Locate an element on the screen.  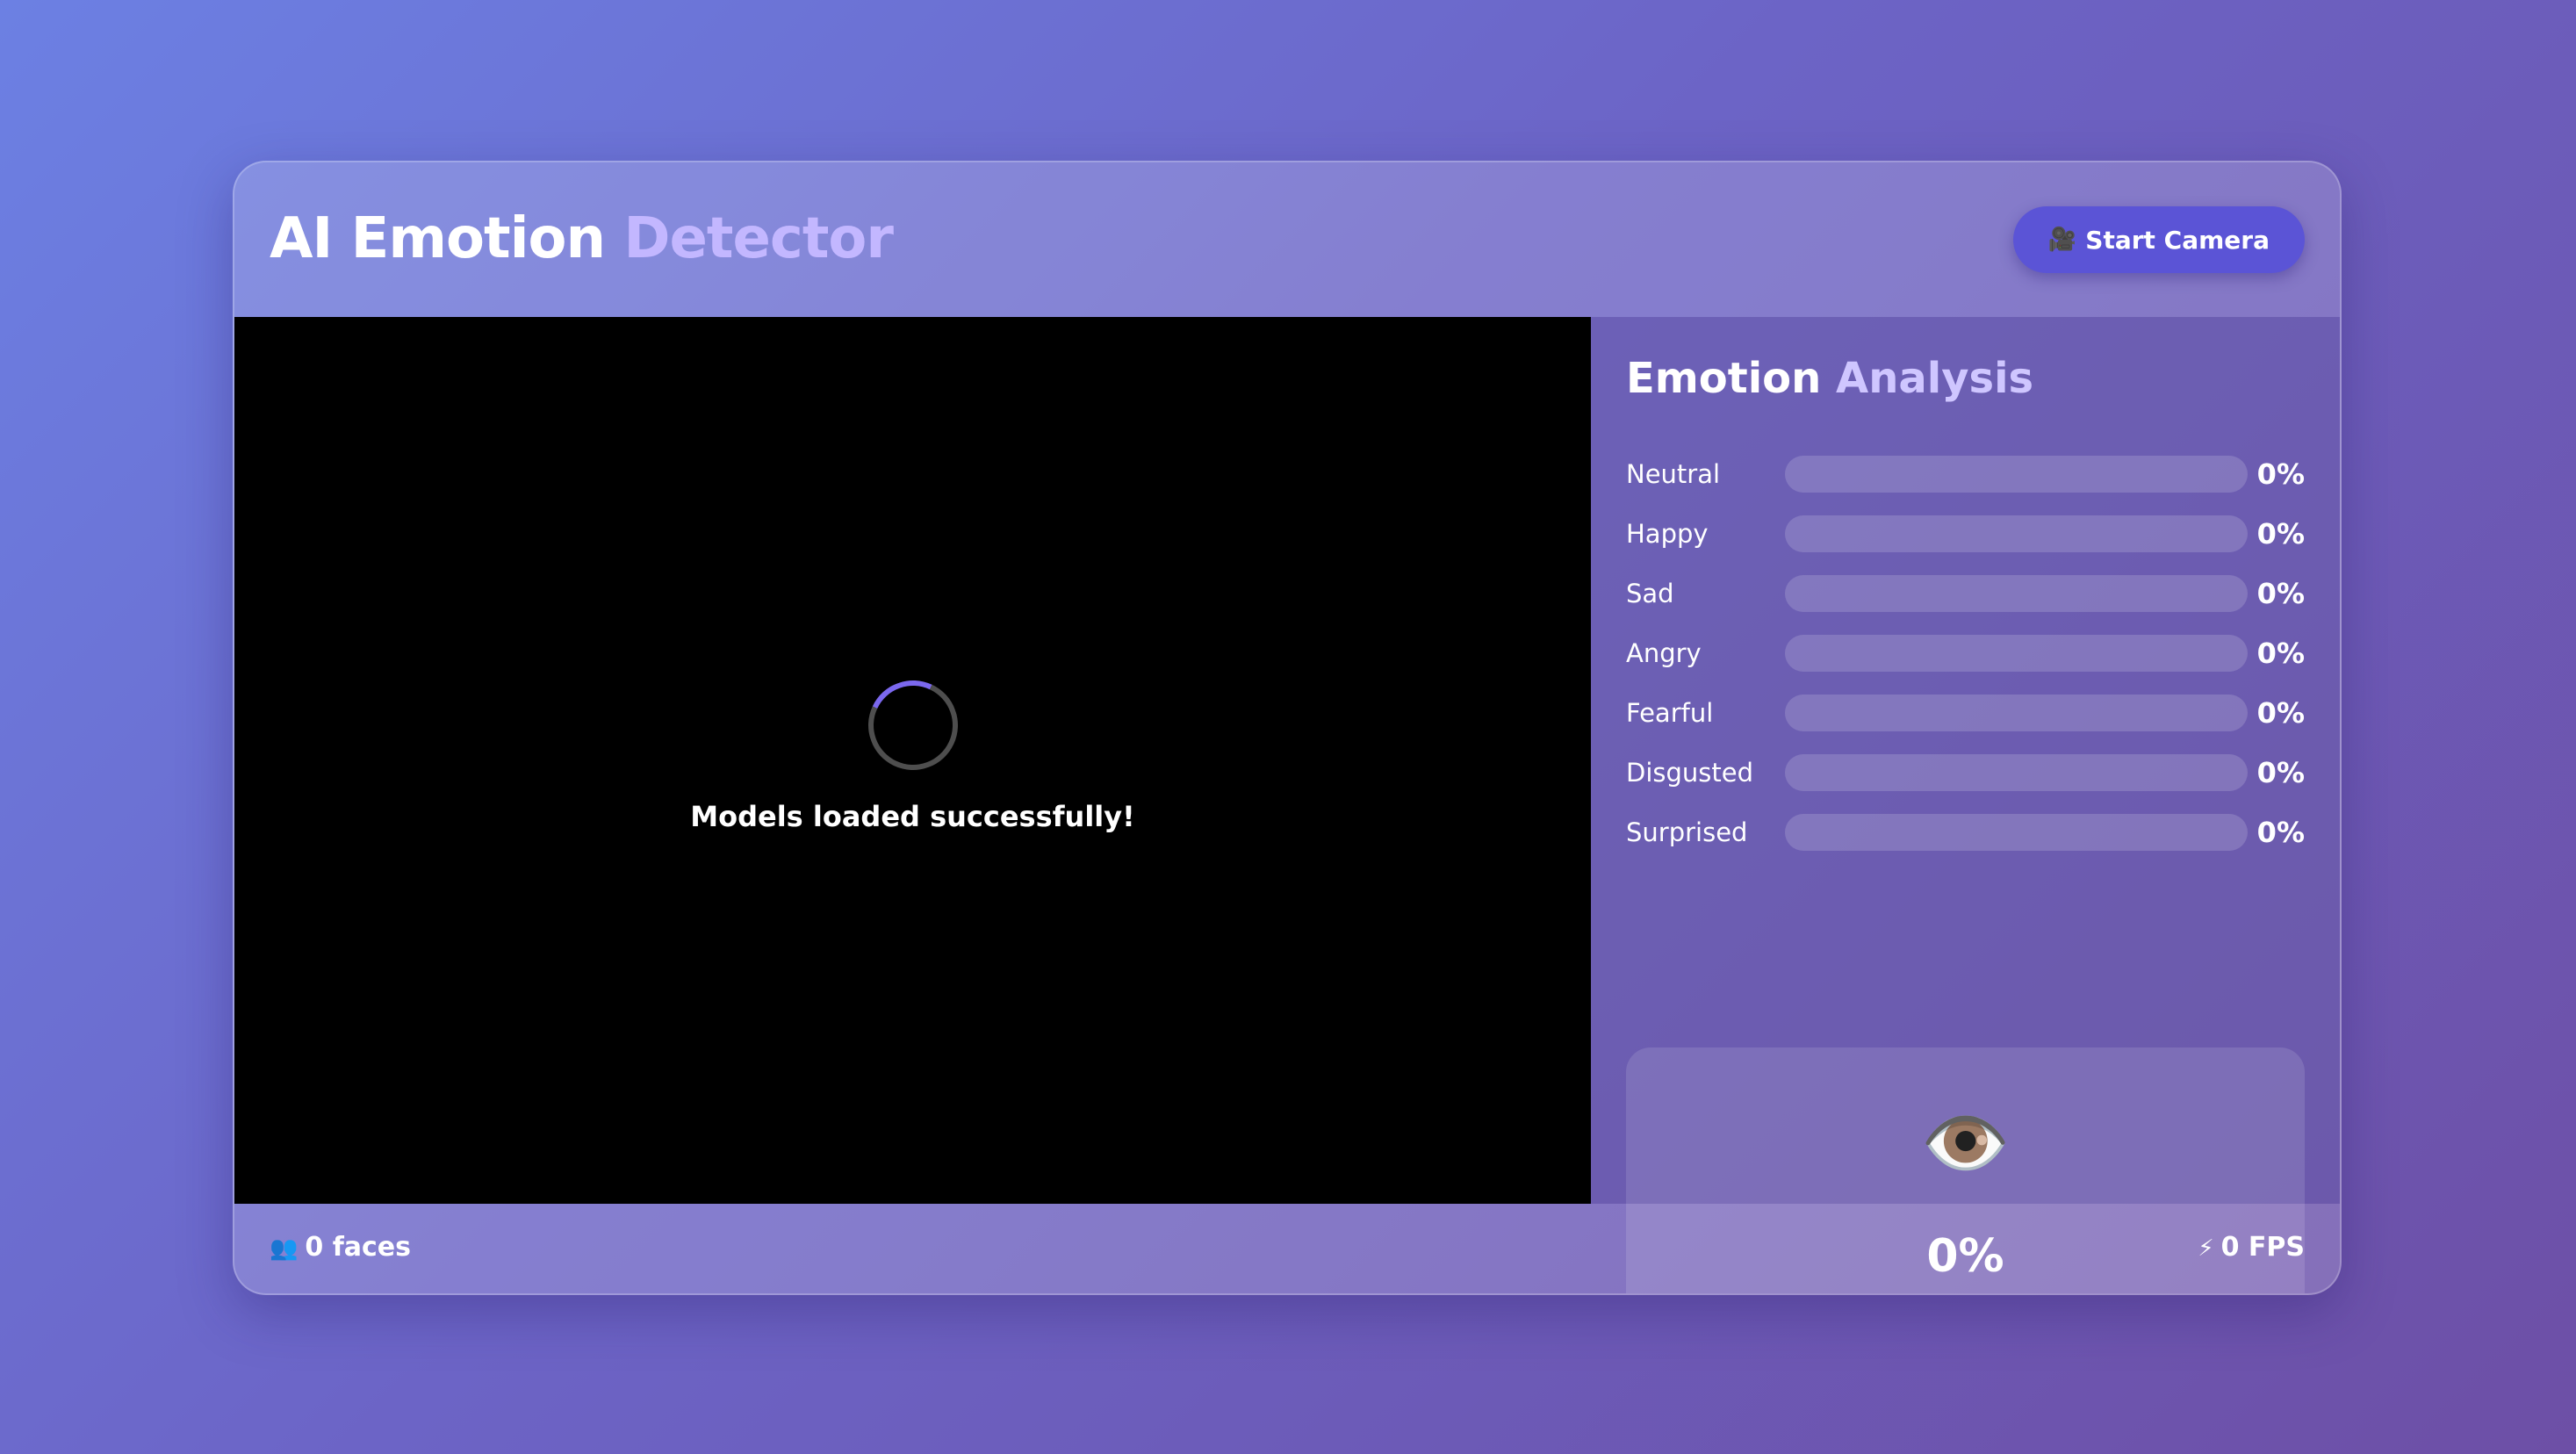
video-camera-icon: 🎥 is located at coordinates (2062, 240).